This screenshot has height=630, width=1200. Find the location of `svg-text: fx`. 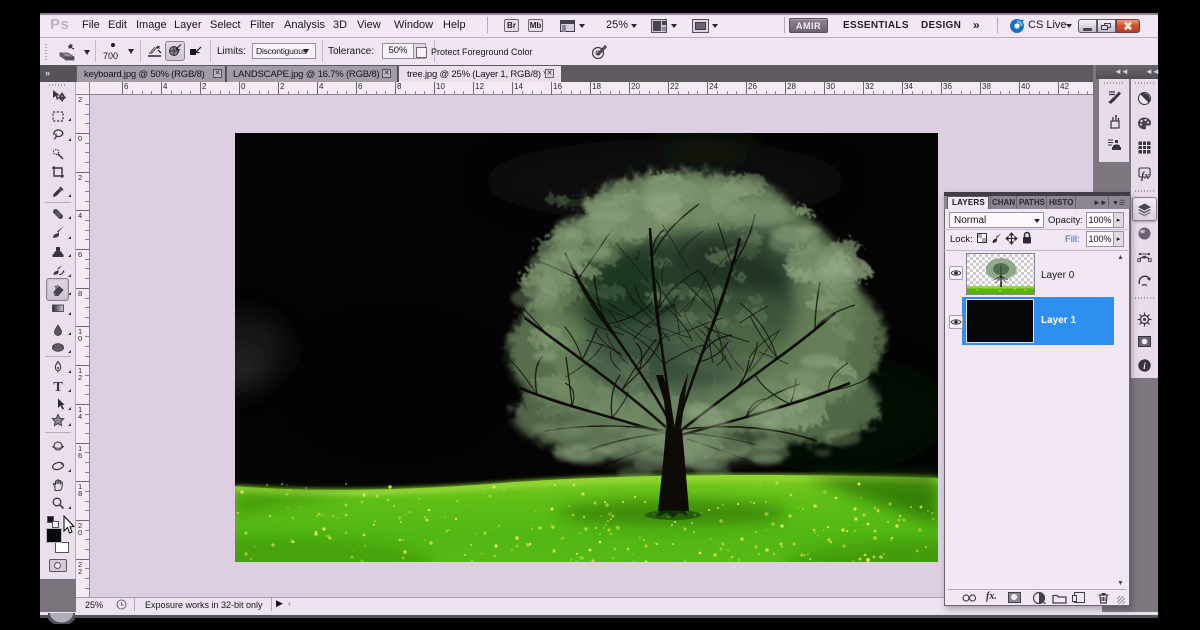

svg-text: fx is located at coordinates (1145, 176).